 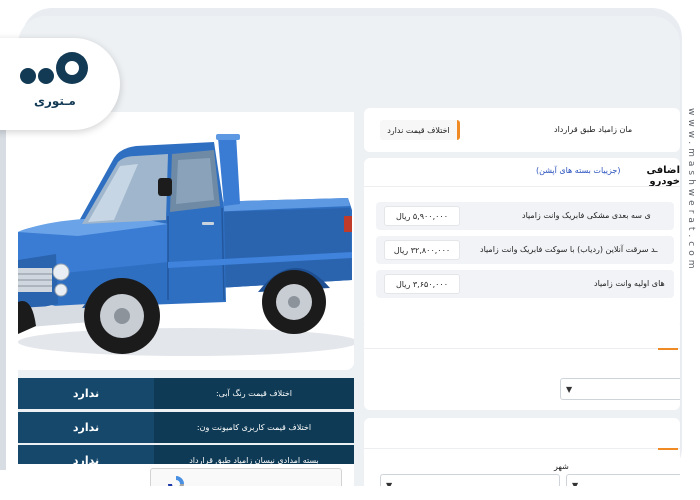 What do you see at coordinates (422, 284) in the screenshot?
I see `option-price: ۳,۶۵۰,۰۰۰ ریال` at bounding box center [422, 284].